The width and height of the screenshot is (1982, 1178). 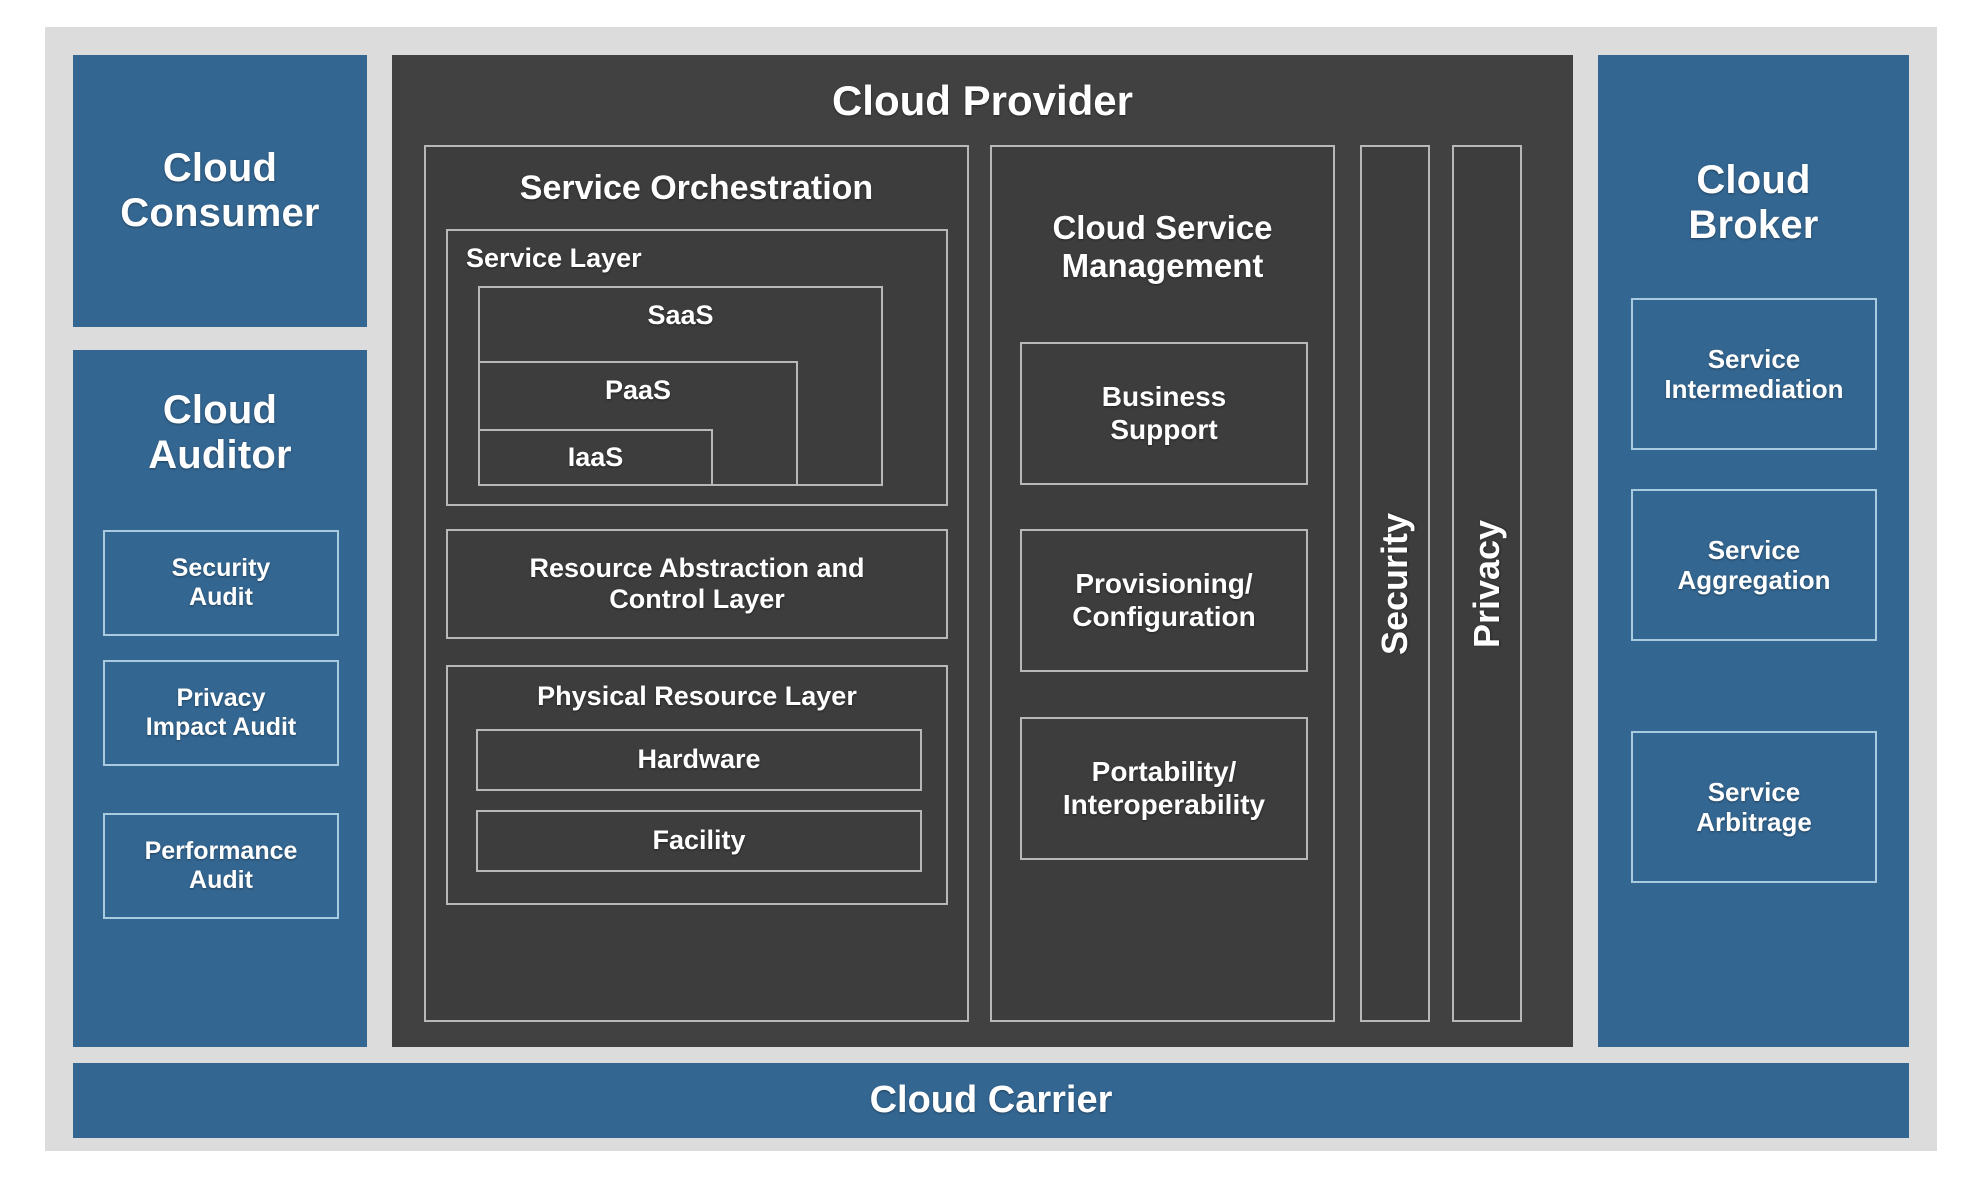 I want to click on csm-item-provisioning-configuration: Provisioning/ Configuration, so click(x=1164, y=600).